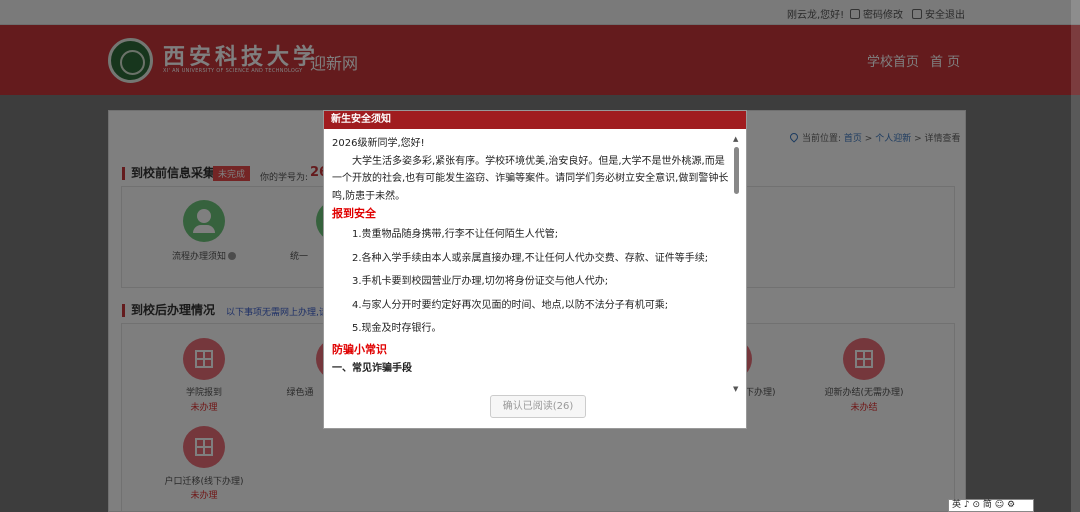 This screenshot has height=512, width=1080. What do you see at coordinates (378, 143) in the screenshot?
I see `notice-greeting: 2026级新同学,您好!` at bounding box center [378, 143].